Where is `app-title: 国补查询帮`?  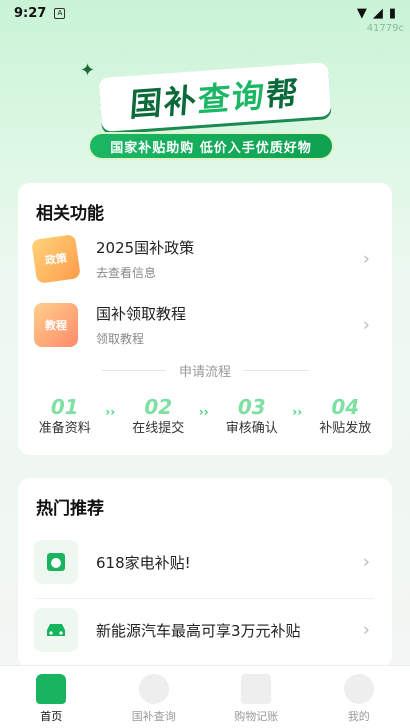 app-title: 国补查询帮 is located at coordinates (215, 99).